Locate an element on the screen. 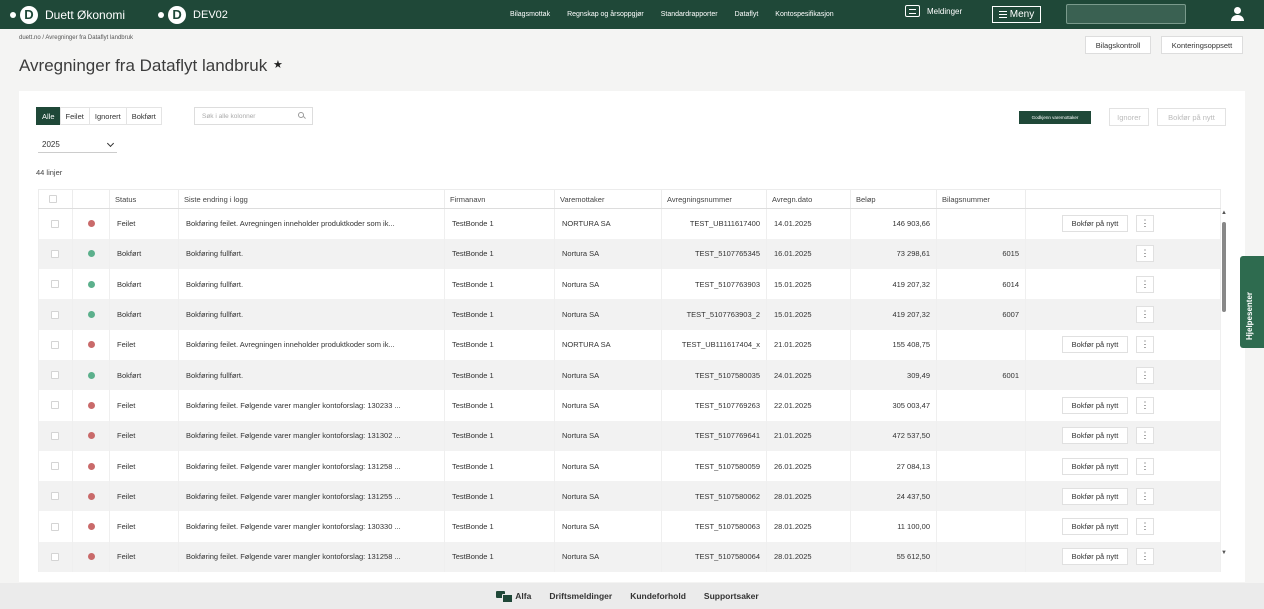  global-search-input is located at coordinates (1126, 14).